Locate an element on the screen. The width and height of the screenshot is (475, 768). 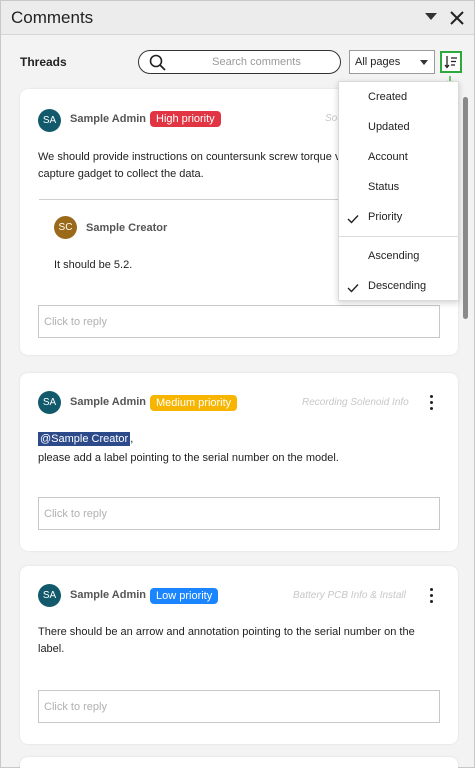
sort-menu-item-label: Priority is located at coordinates (385, 217).